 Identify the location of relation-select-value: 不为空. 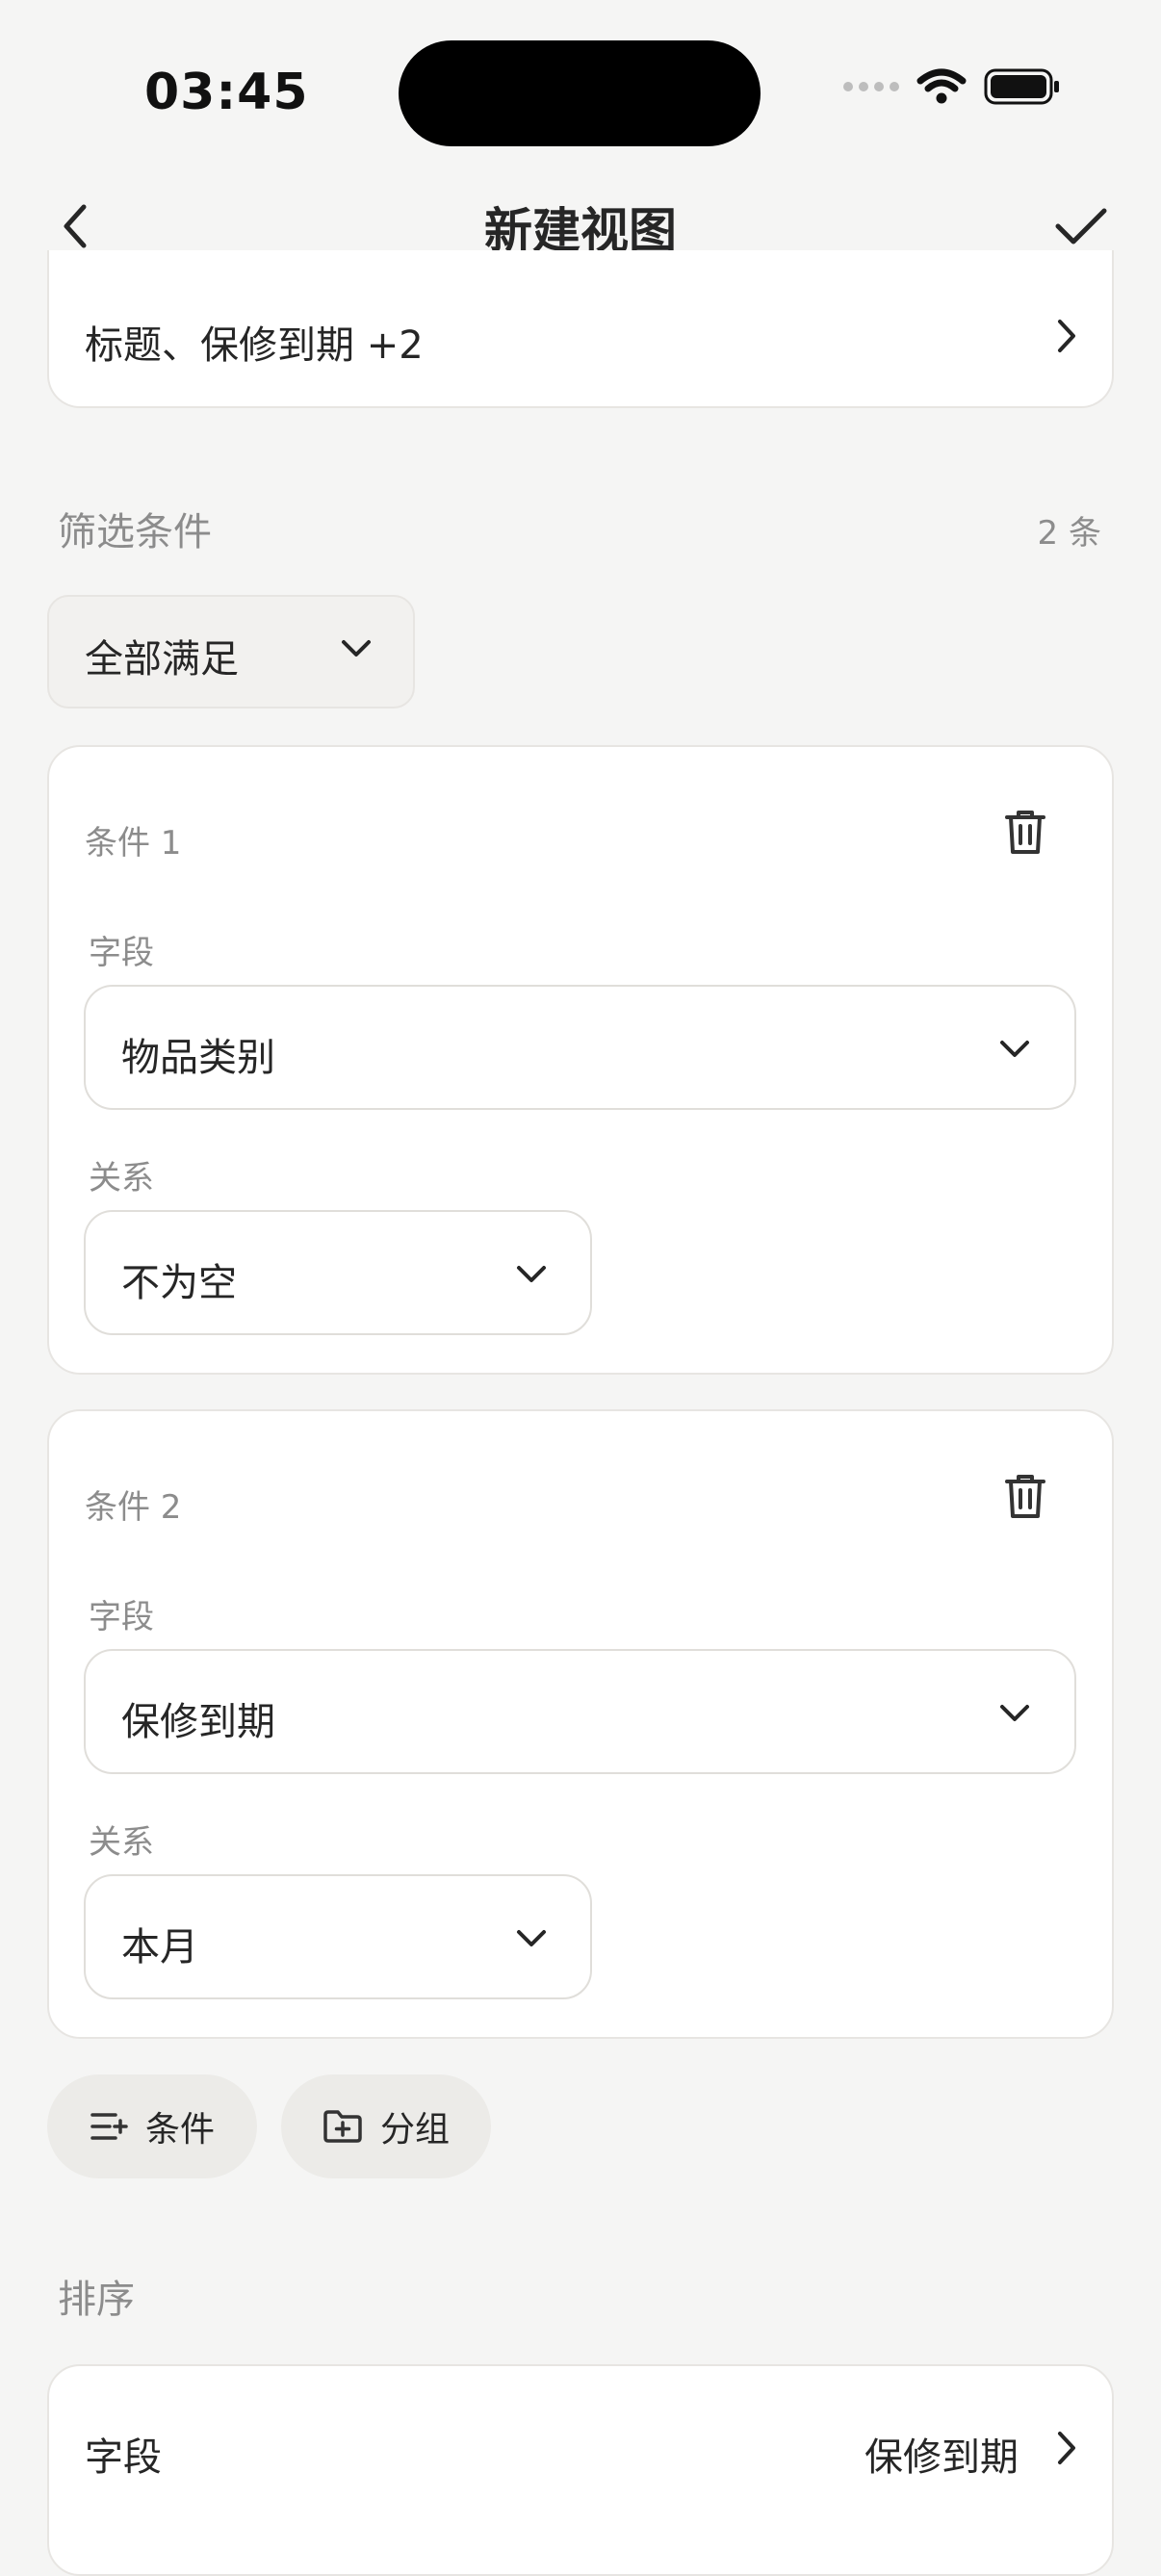
(179, 1283).